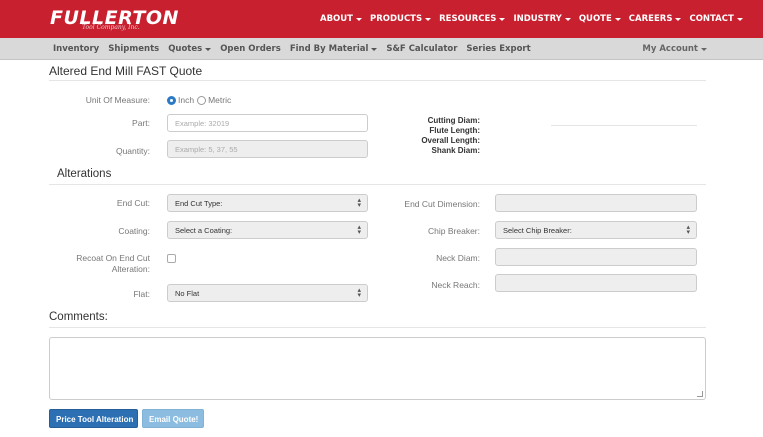 This screenshot has height=437, width=763. I want to click on end-cut-dimension-label: End Cut Dimension:, so click(442, 204).